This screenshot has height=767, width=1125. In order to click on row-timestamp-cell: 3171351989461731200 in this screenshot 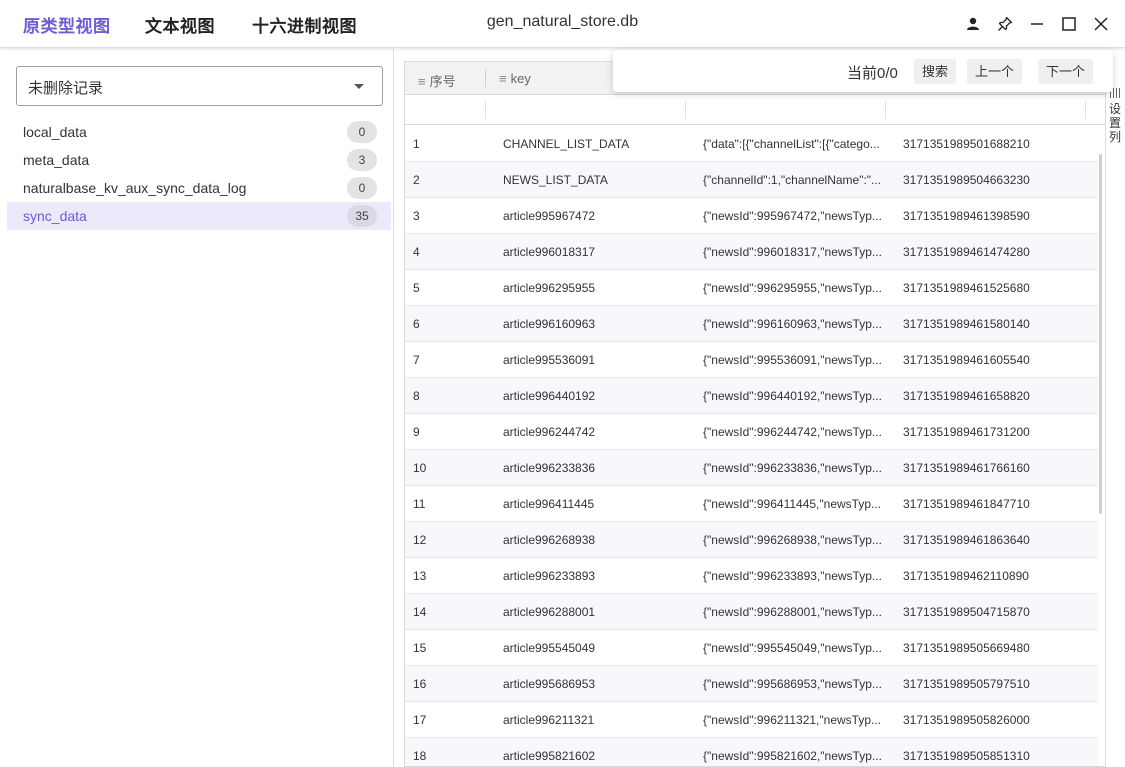, I will do `click(966, 432)`.